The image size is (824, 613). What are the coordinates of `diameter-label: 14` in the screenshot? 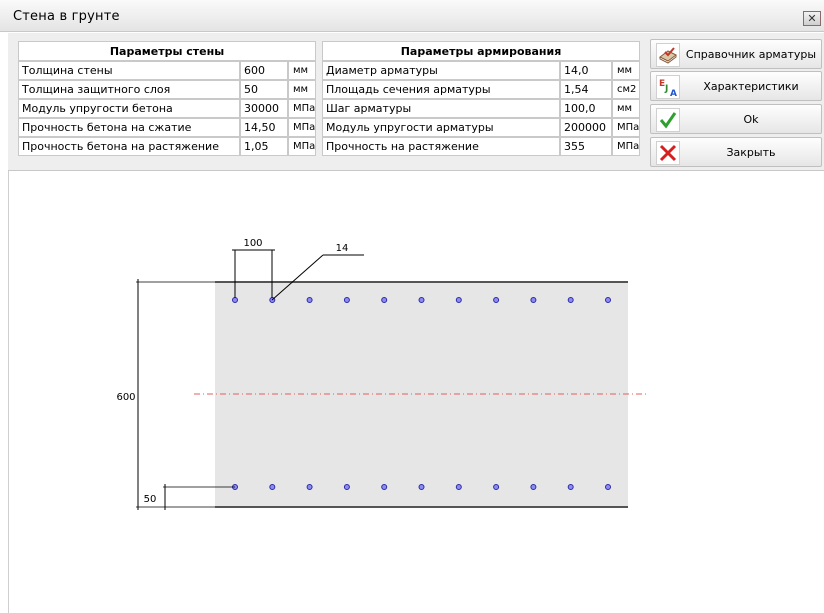 It's located at (342, 248).